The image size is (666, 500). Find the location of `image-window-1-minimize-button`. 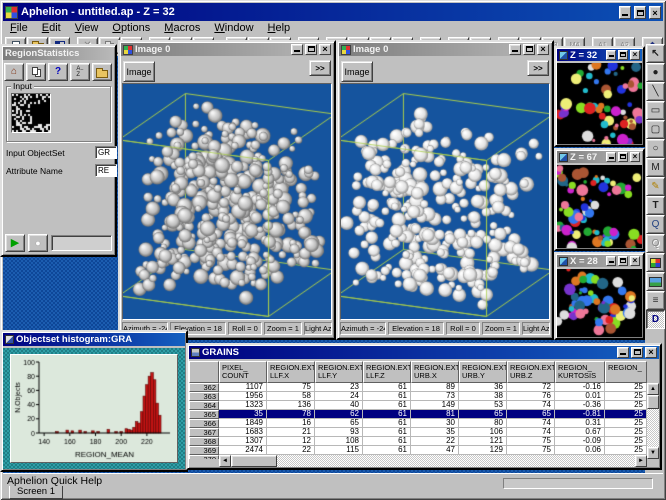

image-window-1-minimize-button is located at coordinates (297, 49).